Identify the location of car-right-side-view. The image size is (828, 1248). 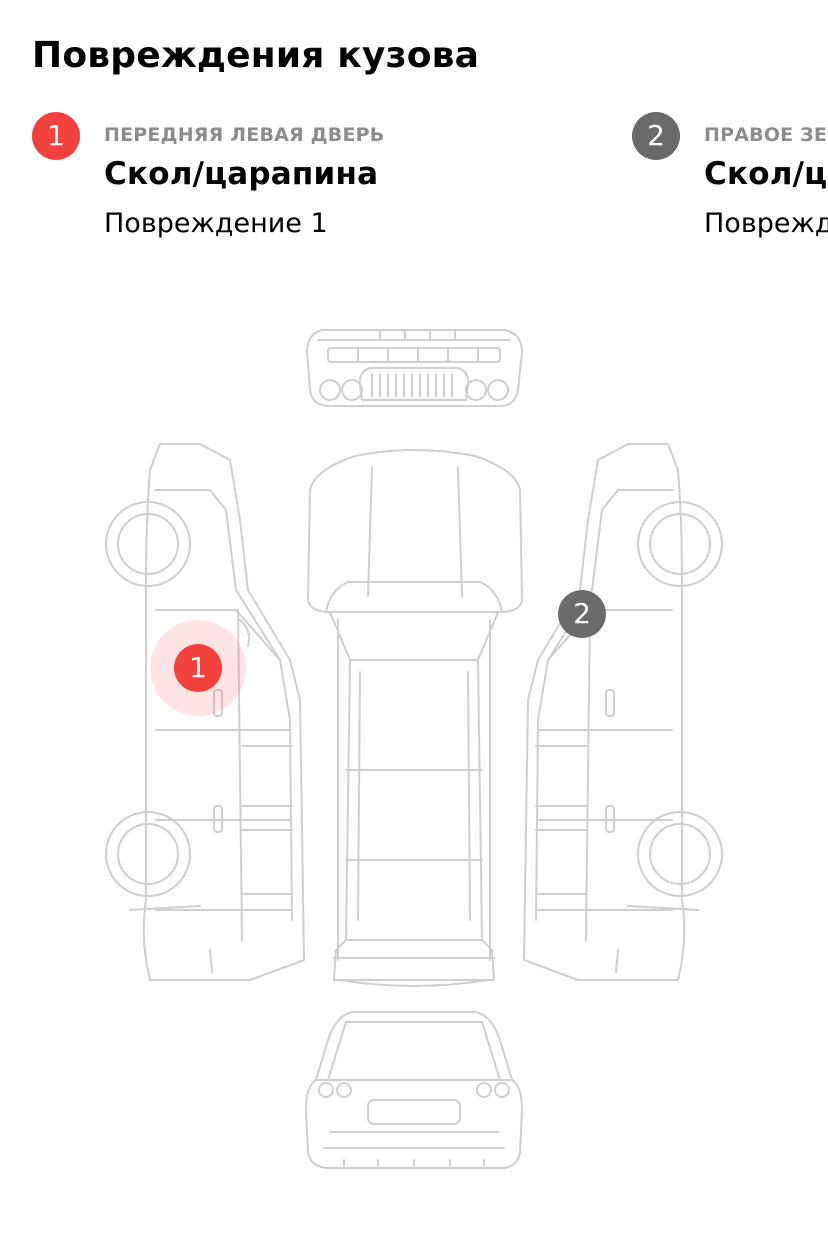
(623, 712).